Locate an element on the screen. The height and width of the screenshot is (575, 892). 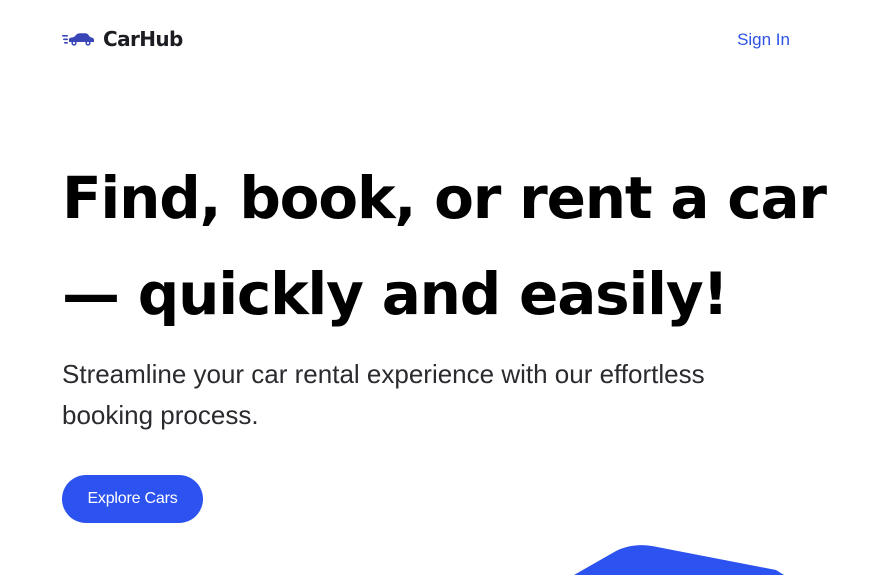
blue-shape-decoration is located at coordinates (679, 560).